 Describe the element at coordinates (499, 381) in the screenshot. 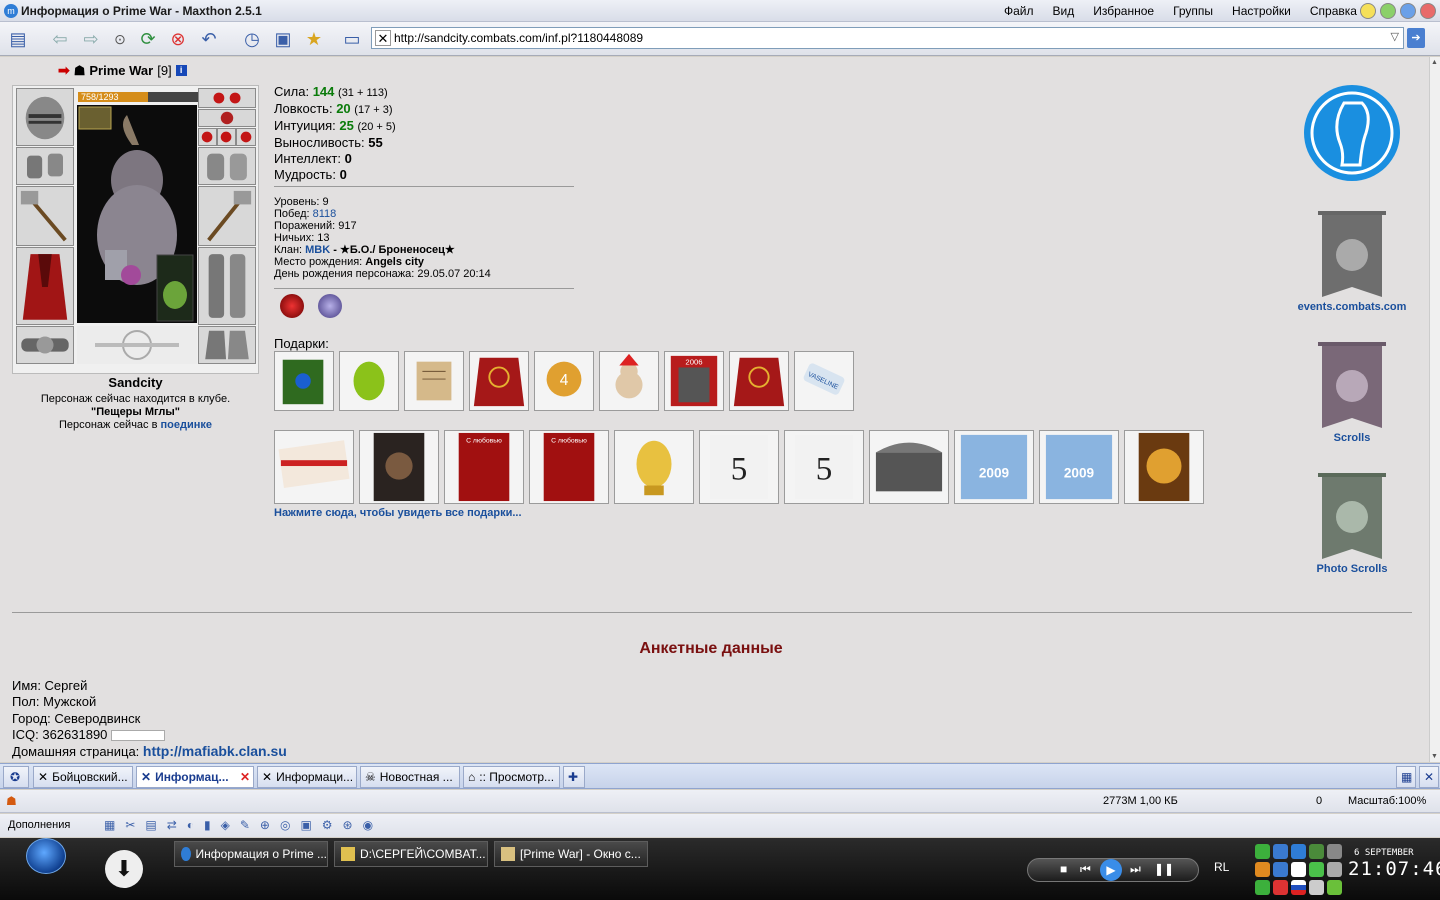

I see `gift-cloak` at that location.